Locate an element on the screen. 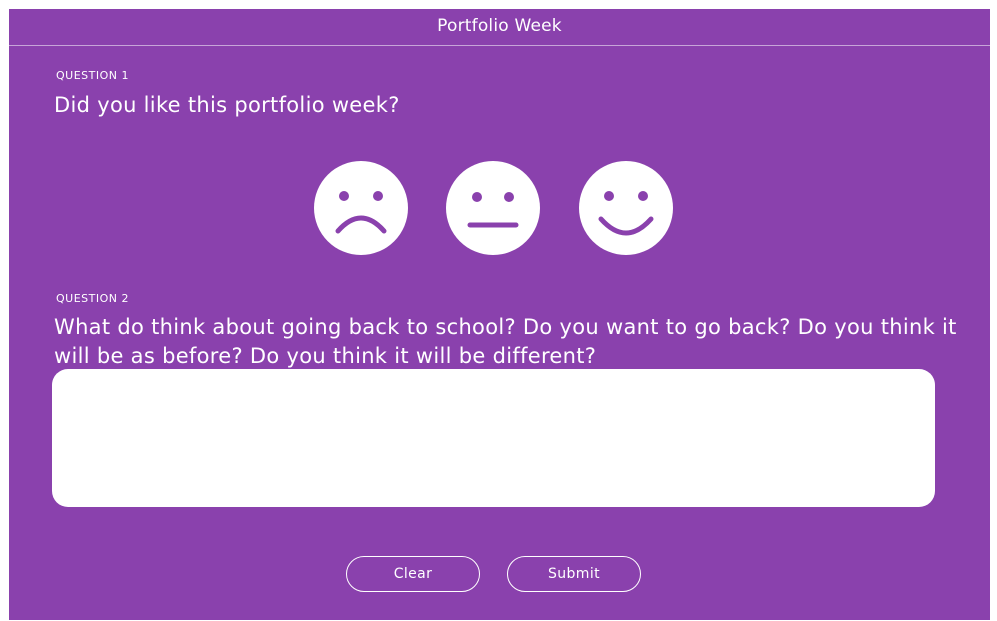 The image size is (997, 621). question-1-label: QUESTION 1 is located at coordinates (92, 75).